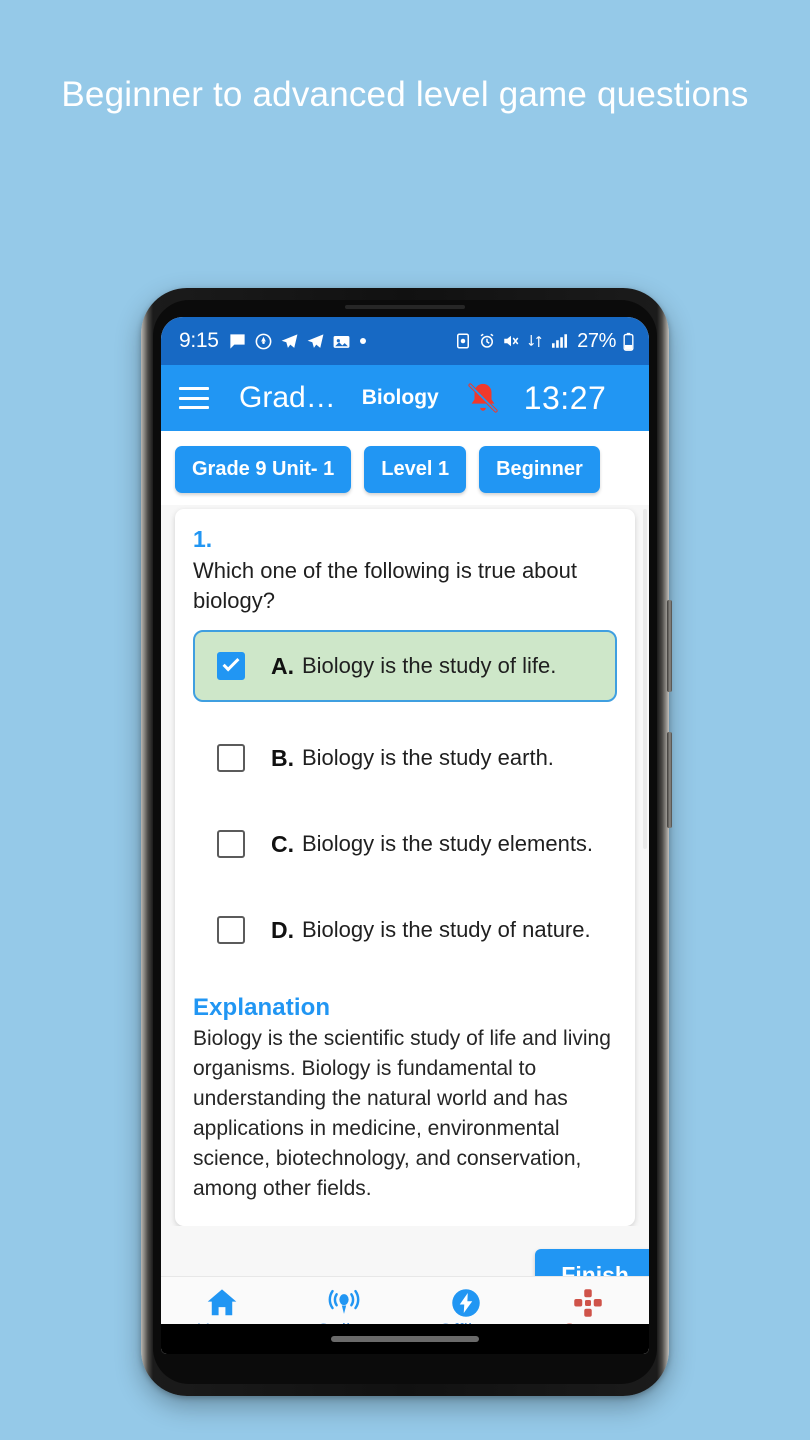 This screenshot has height=1440, width=810. I want to click on option-text: Biology is the study of life., so click(429, 666).